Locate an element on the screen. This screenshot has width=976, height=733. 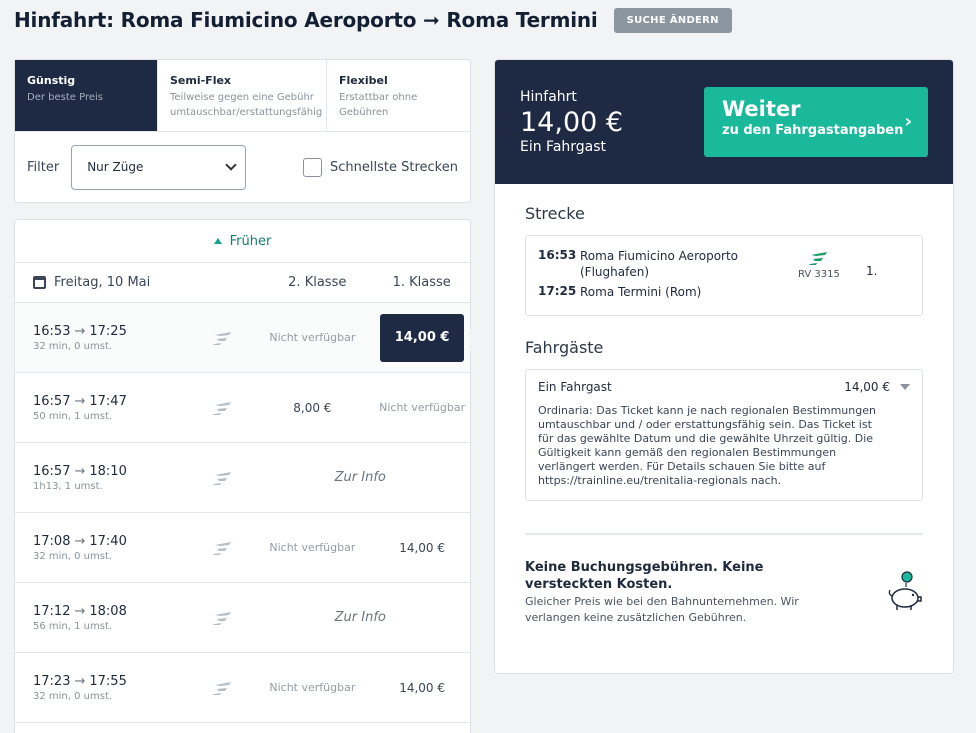
arrival-time: 18:08 is located at coordinates (108, 611).